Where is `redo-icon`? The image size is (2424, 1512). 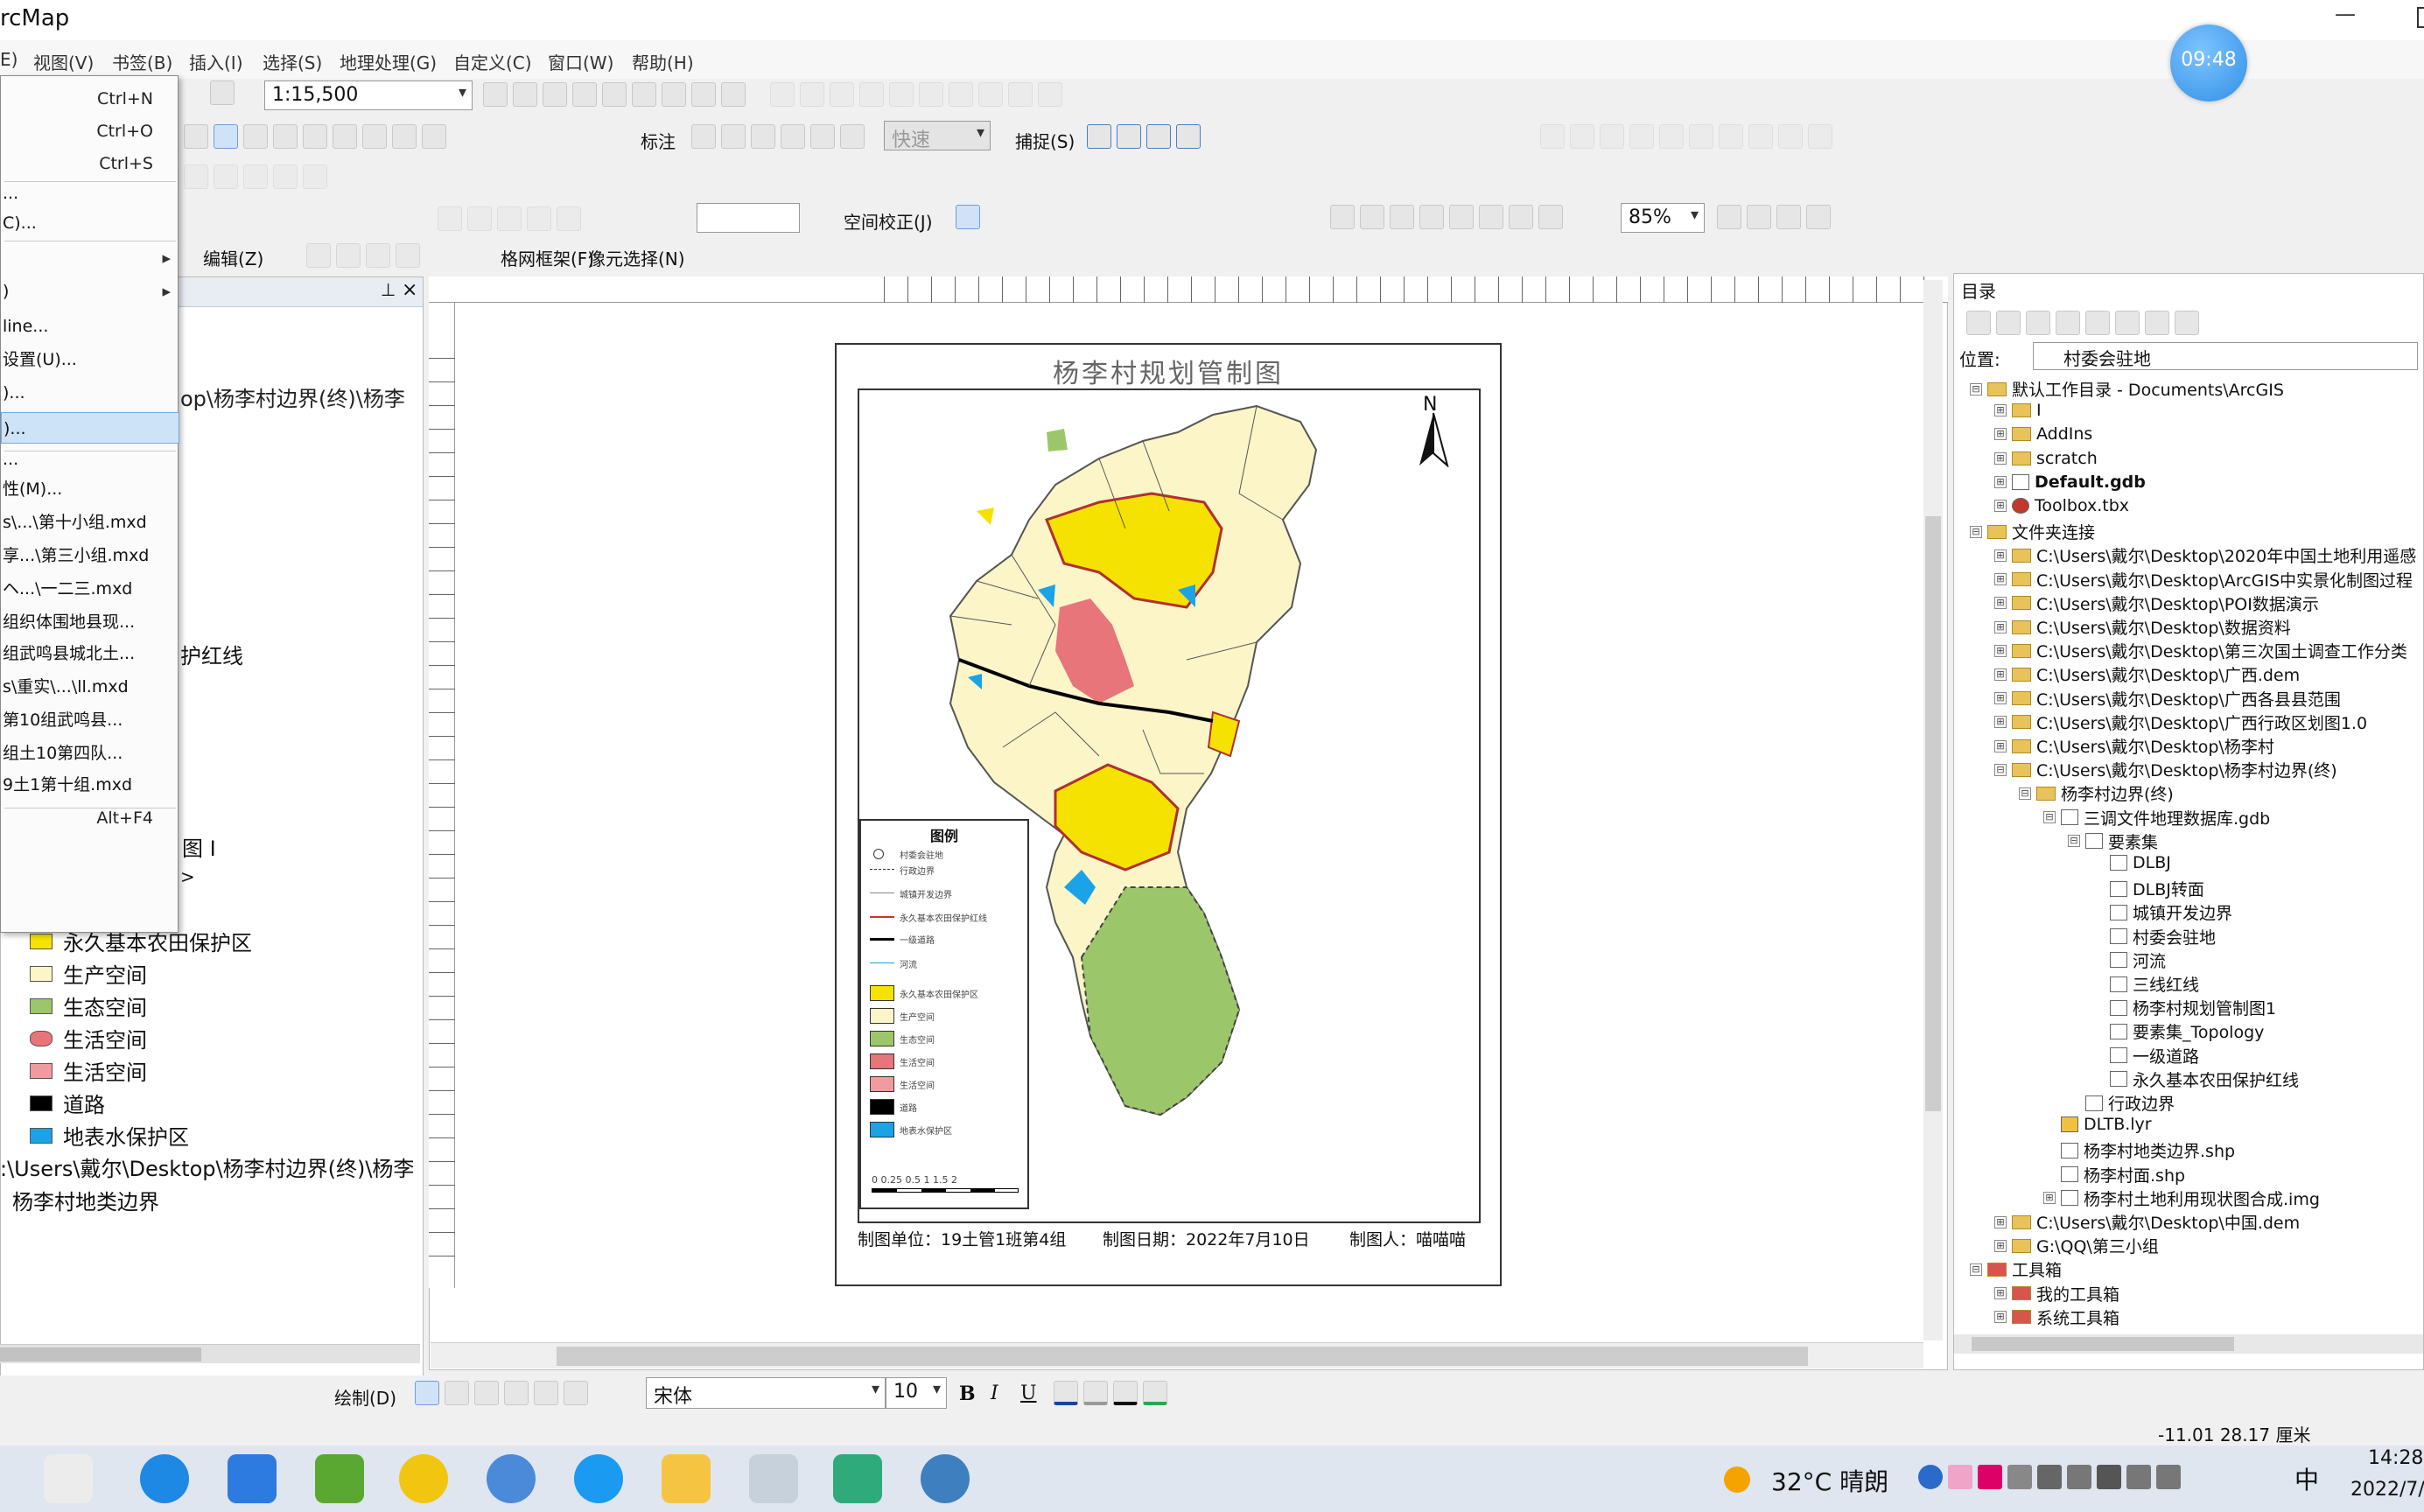 redo-icon is located at coordinates (812, 94).